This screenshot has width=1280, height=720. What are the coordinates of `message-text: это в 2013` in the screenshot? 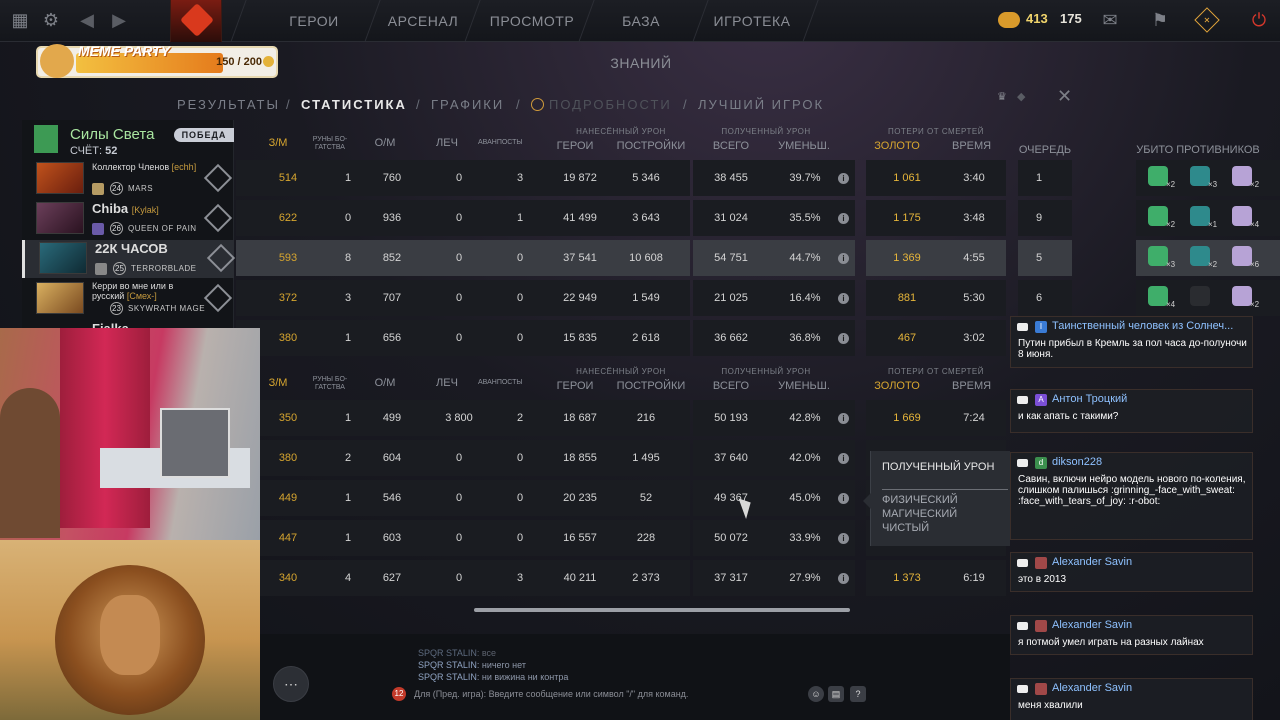 It's located at (1042, 579).